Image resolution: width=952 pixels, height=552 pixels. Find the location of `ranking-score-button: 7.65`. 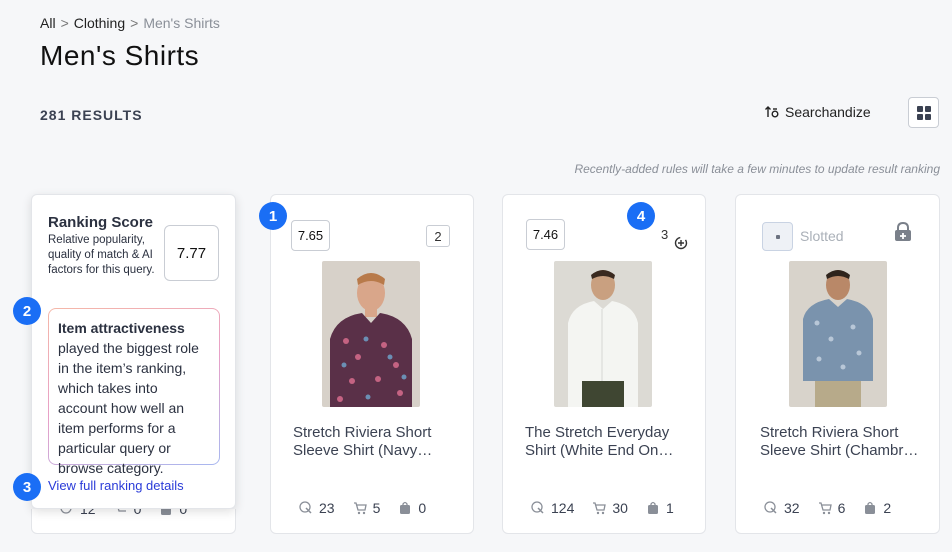

ranking-score-button: 7.65 is located at coordinates (310, 235).